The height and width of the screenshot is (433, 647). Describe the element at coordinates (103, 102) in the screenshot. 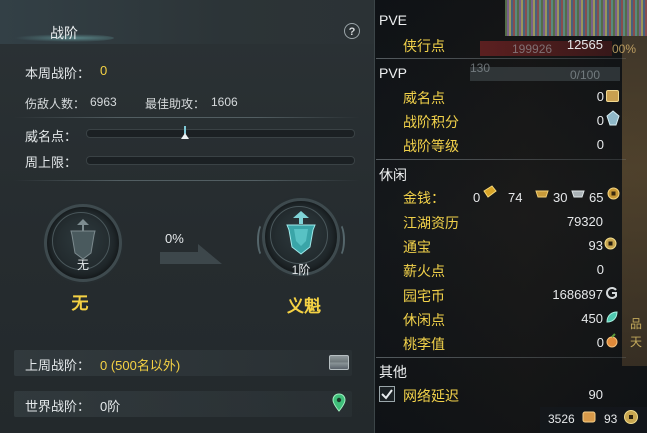

I see `kills-value: 6963` at that location.